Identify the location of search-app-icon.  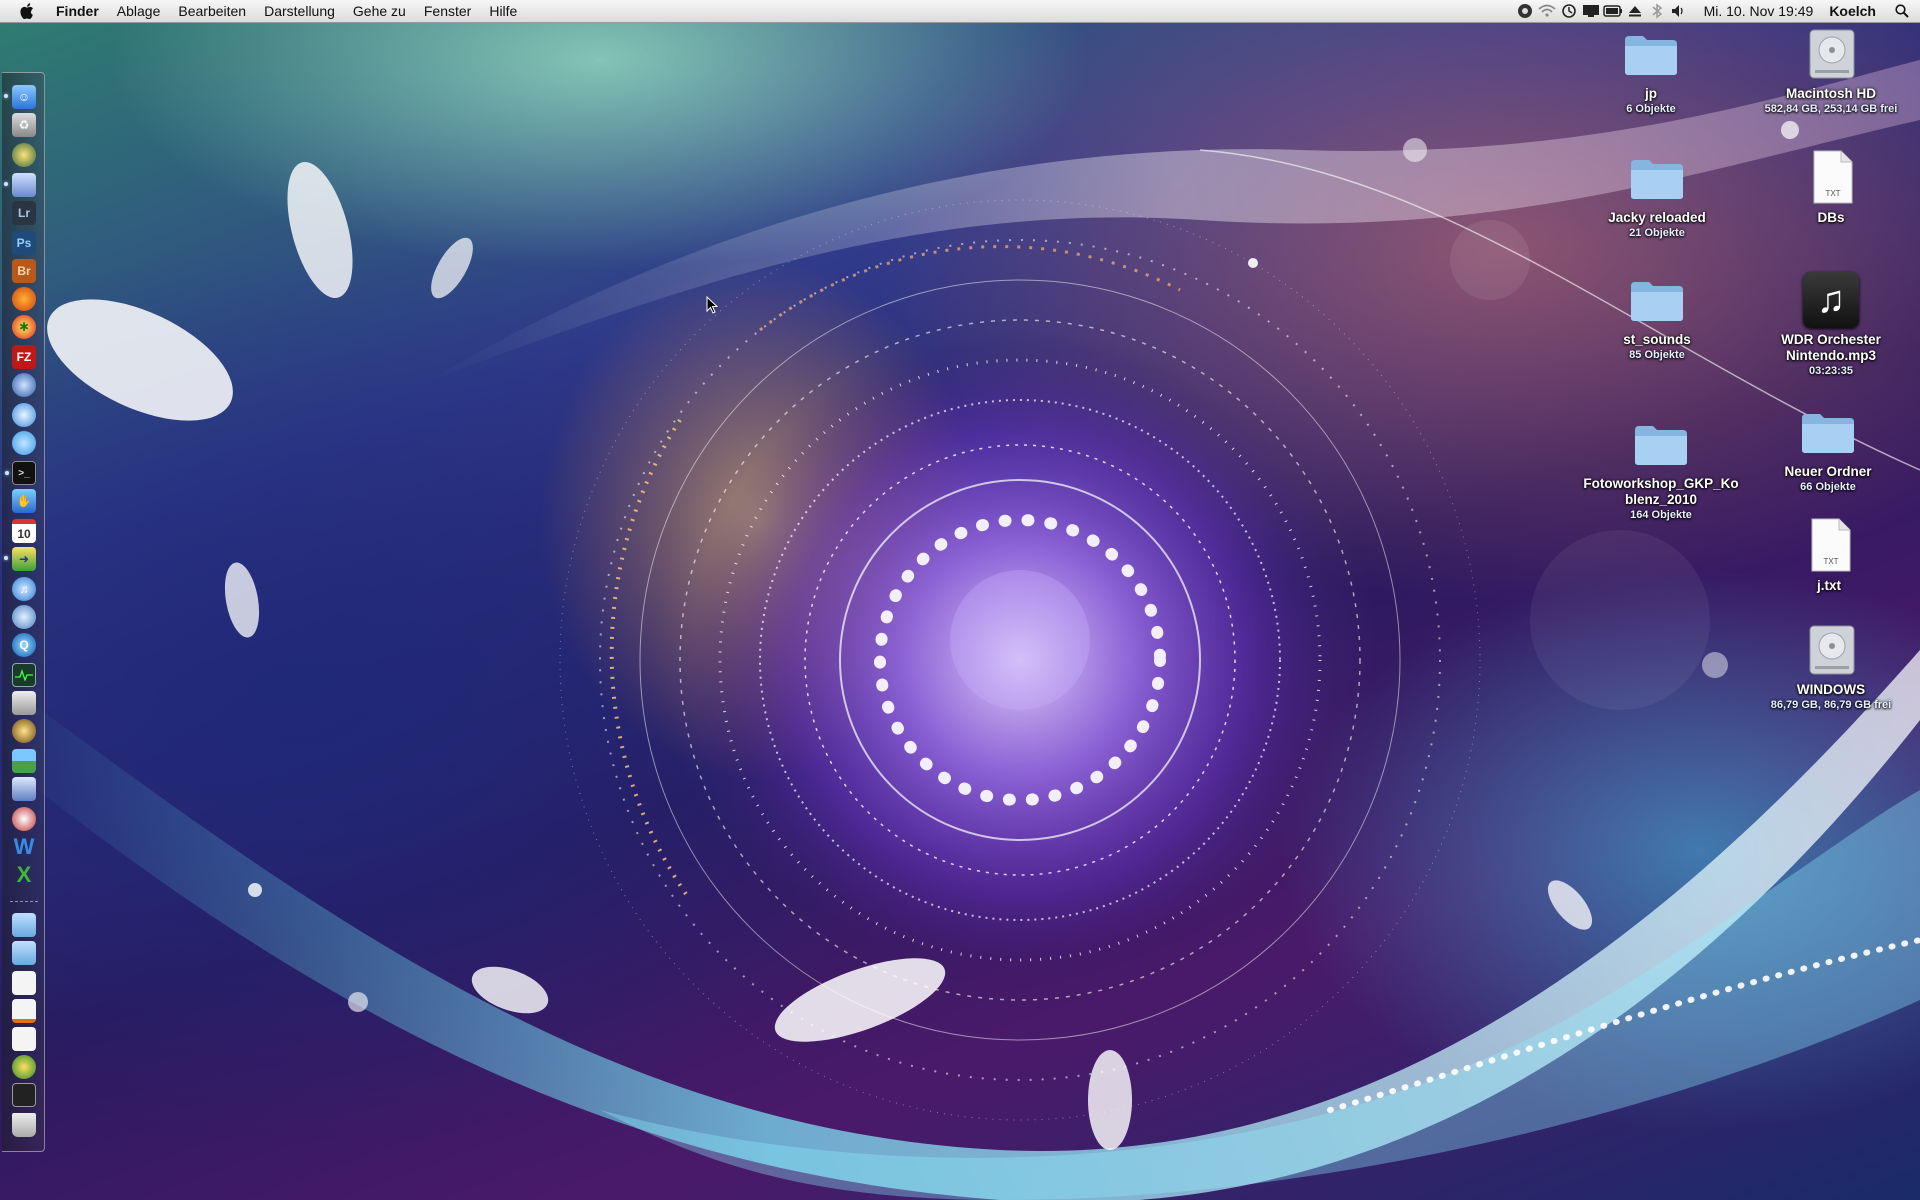
(24, 617).